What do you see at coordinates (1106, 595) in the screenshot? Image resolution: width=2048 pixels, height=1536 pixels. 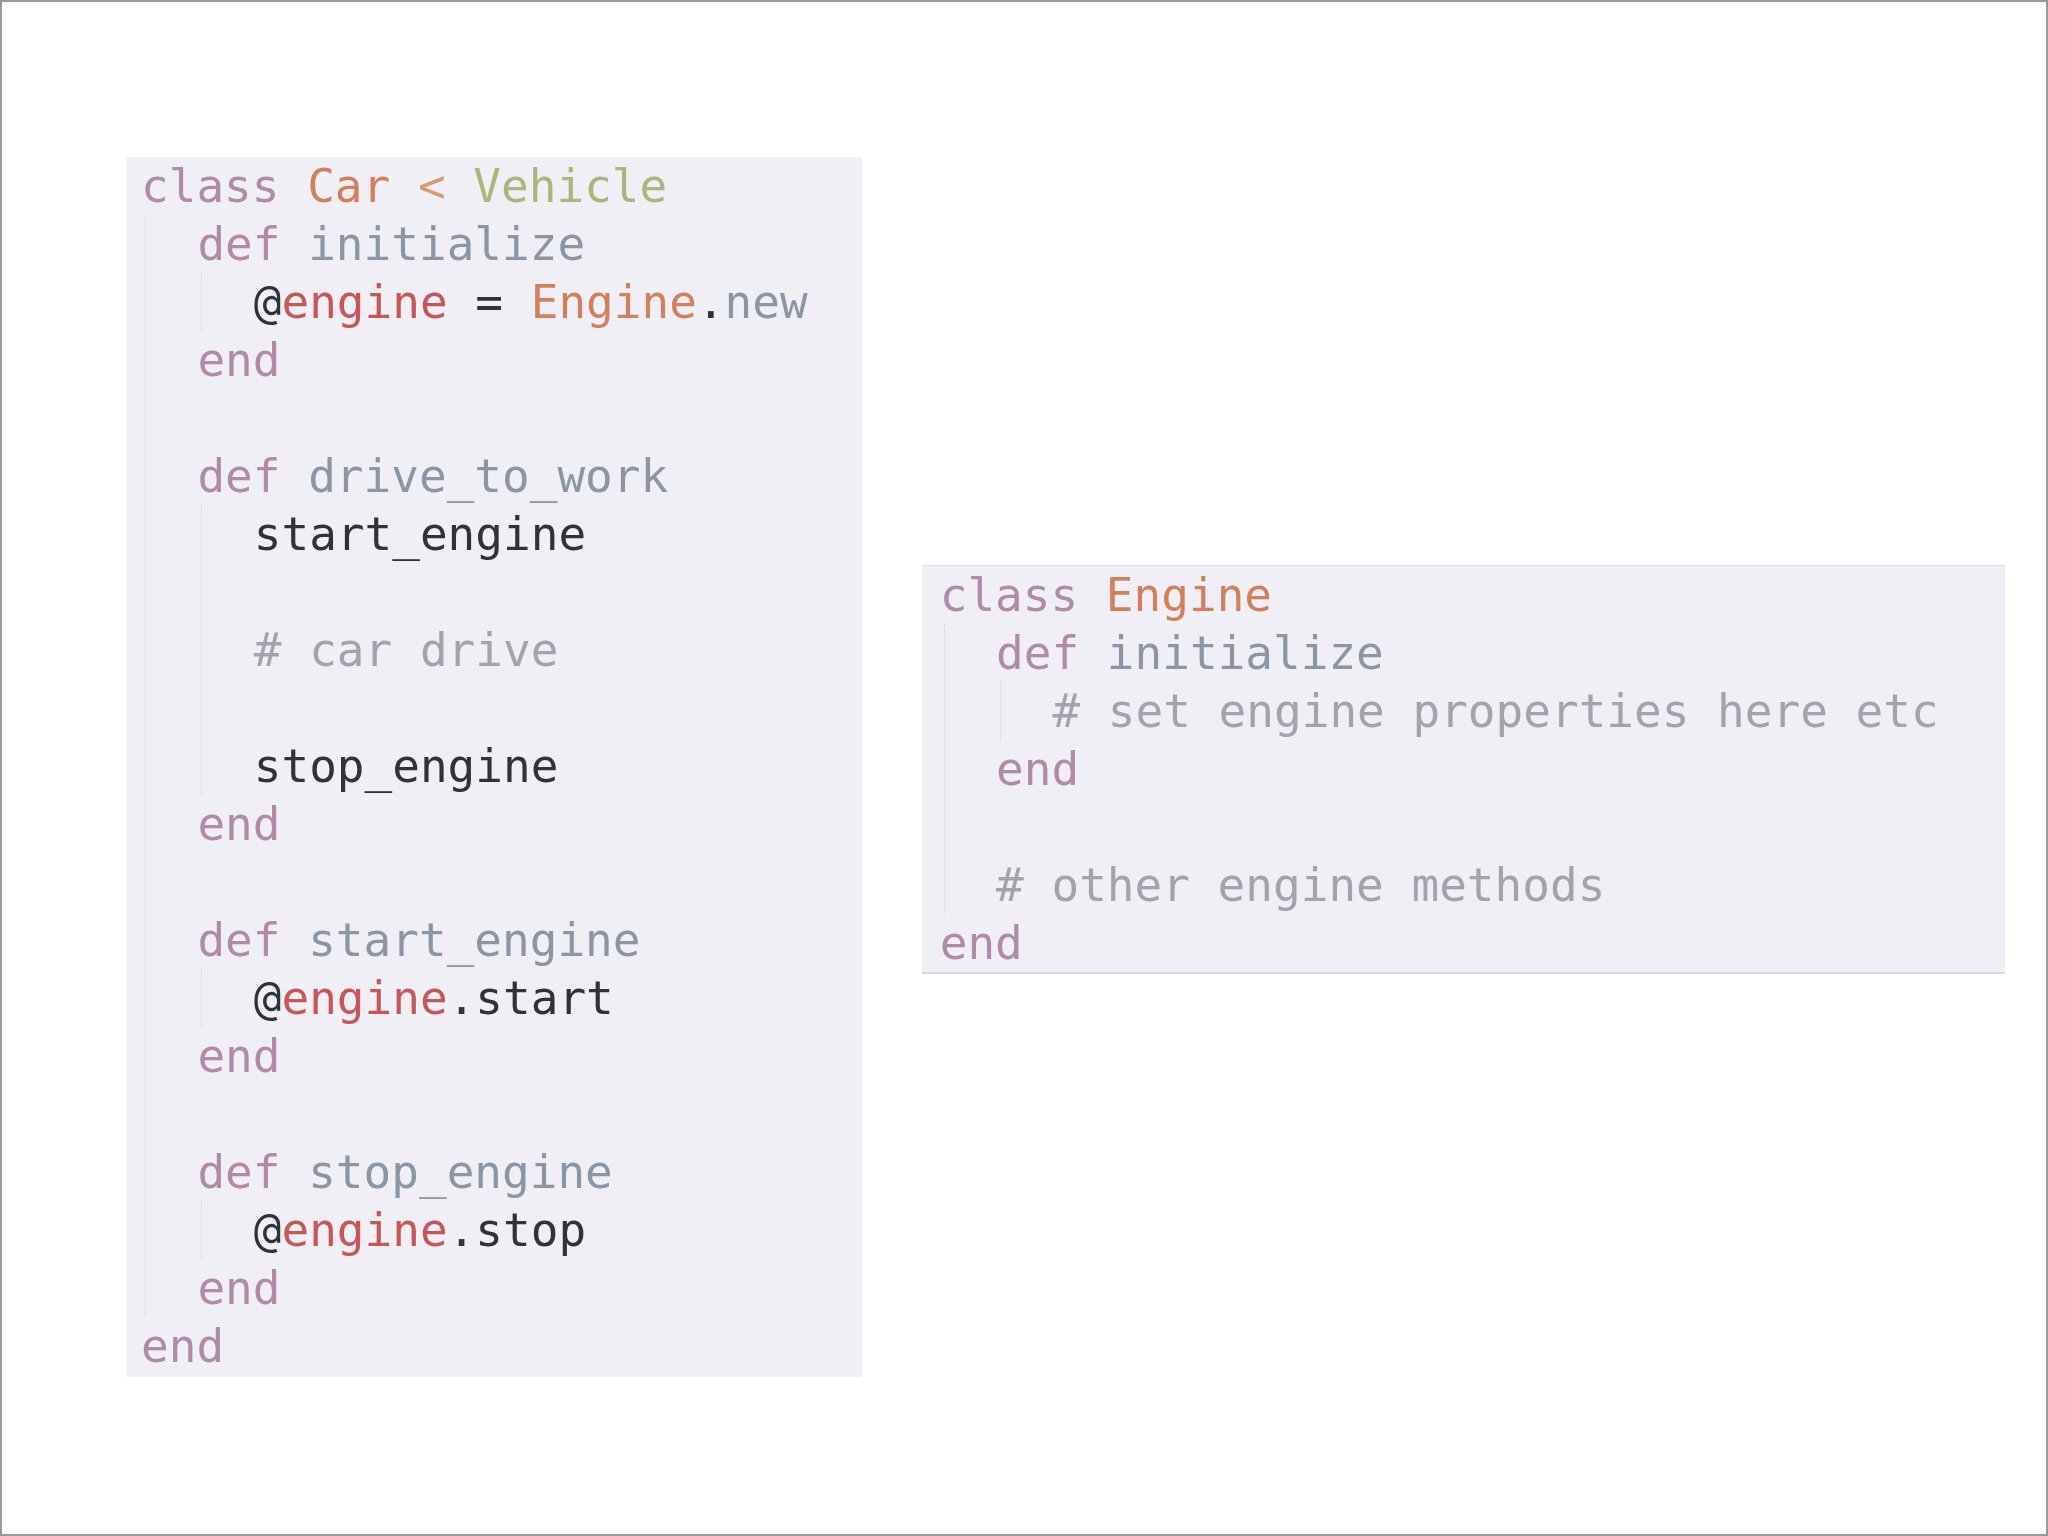 I see `code-line: class Engine` at bounding box center [1106, 595].